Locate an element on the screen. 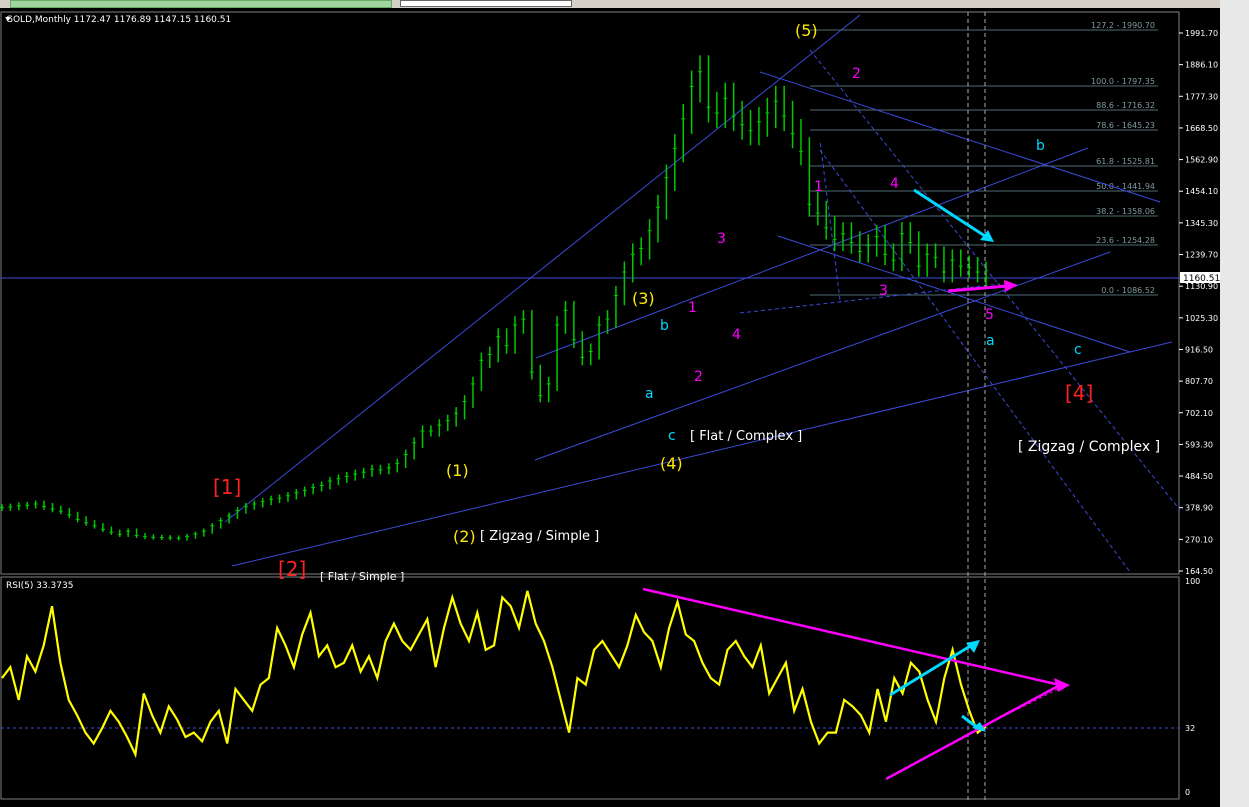  corrective-label-c: c is located at coordinates (672, 436).